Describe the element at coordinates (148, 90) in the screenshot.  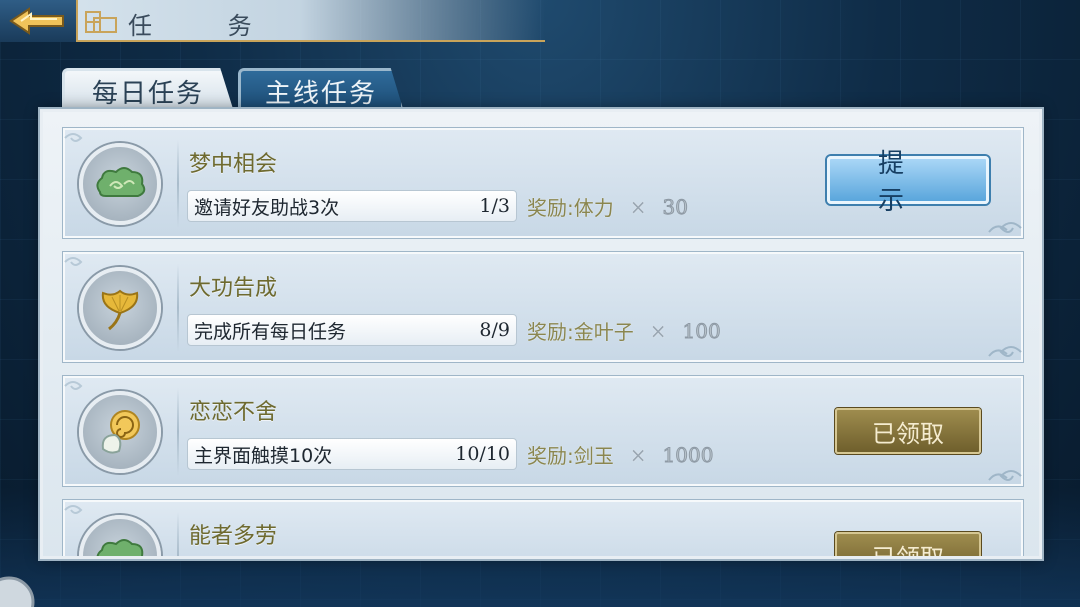
I see `tab-daily-tasks: 每日任务` at that location.